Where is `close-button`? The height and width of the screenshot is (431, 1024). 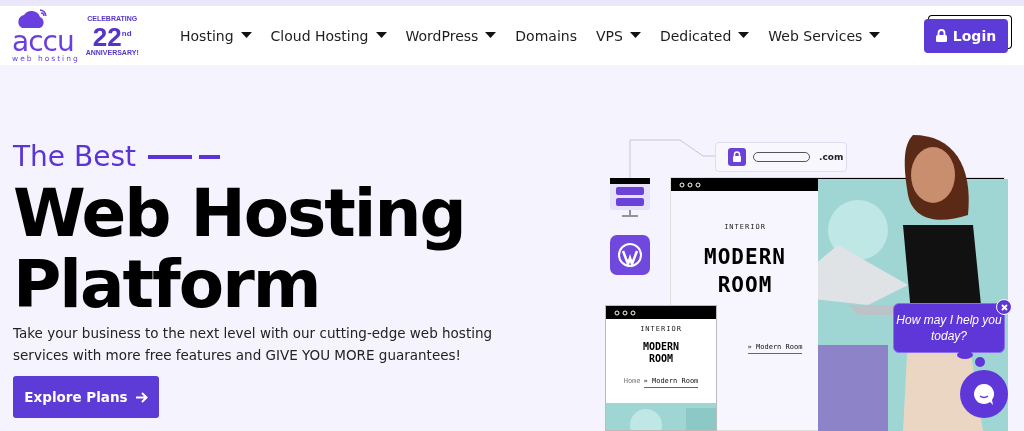 close-button is located at coordinates (1004, 307).